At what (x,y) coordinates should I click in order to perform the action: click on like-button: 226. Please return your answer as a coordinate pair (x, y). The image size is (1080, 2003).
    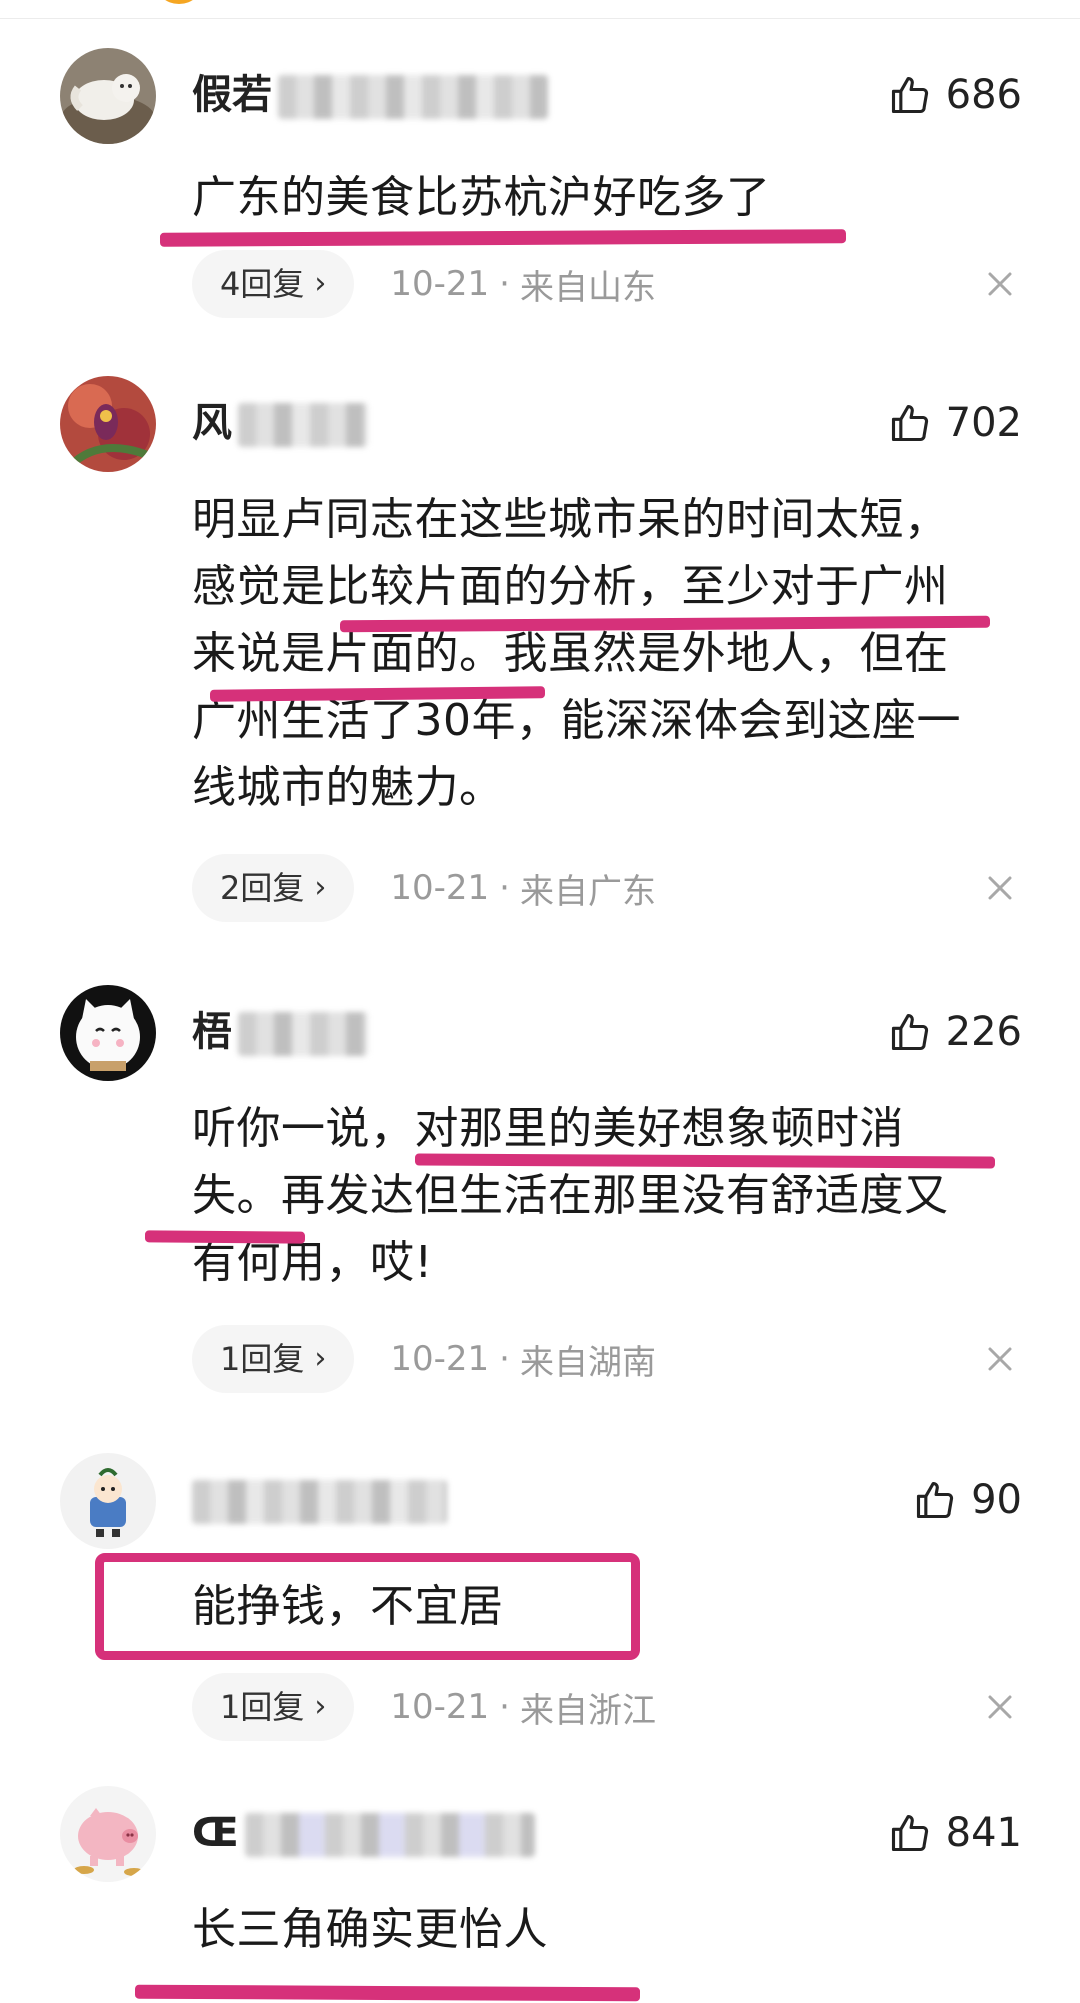
    Looking at the image, I should click on (955, 1032).